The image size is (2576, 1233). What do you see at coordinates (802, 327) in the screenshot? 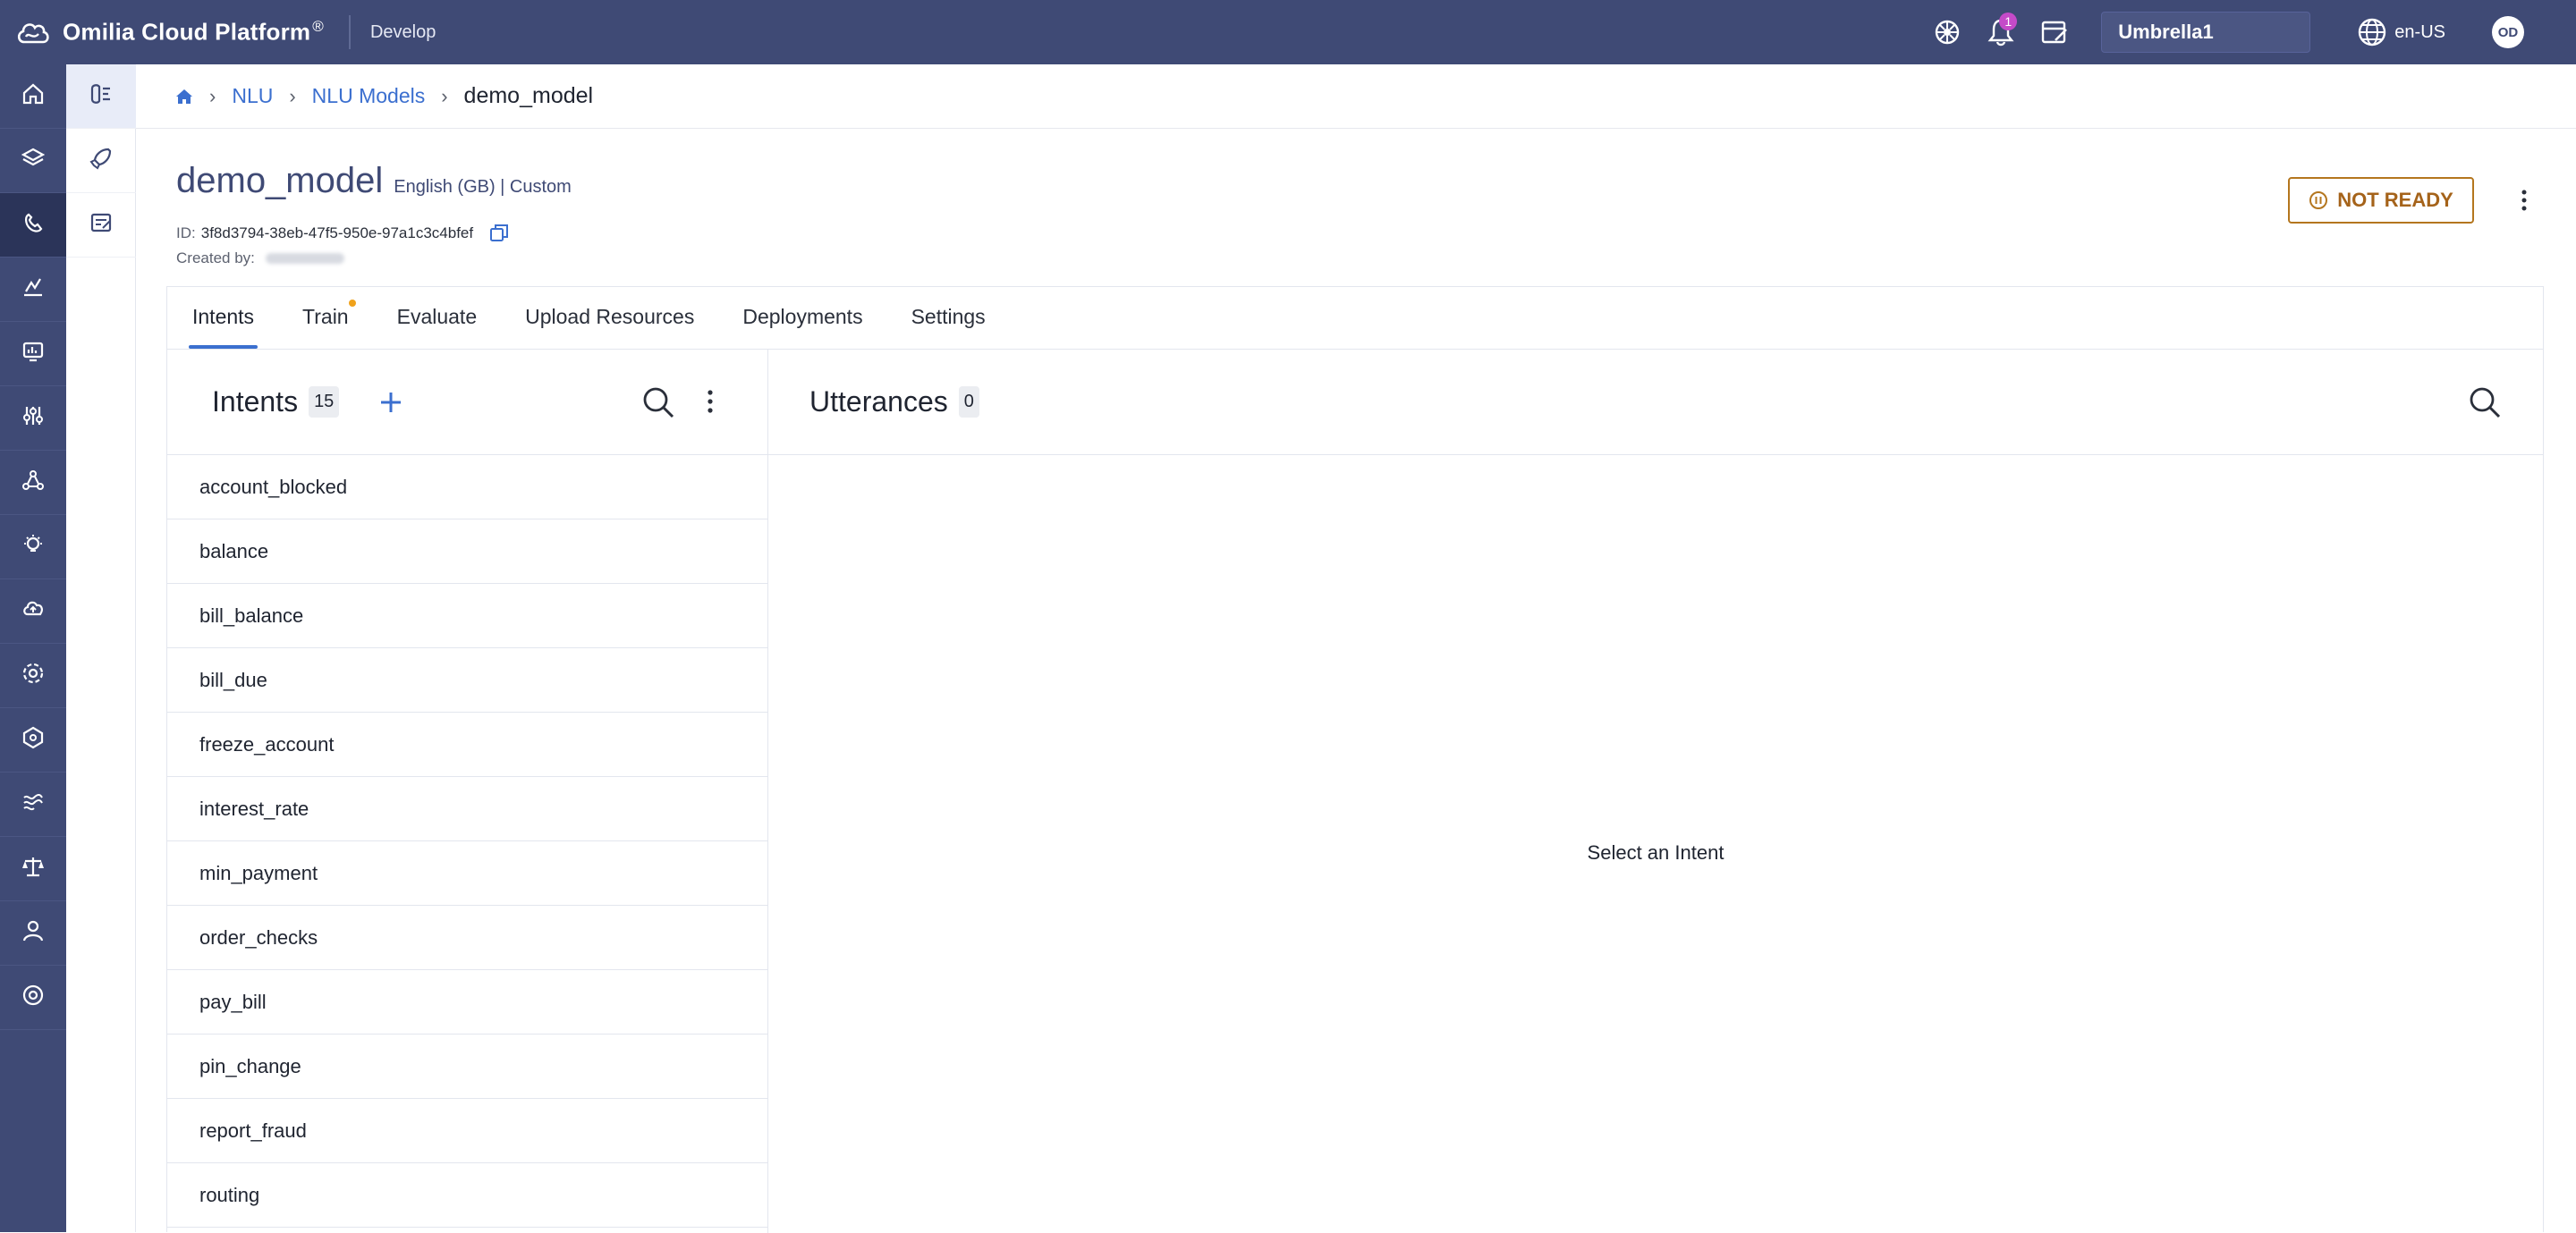
I see `tab-deployments: Deployments` at bounding box center [802, 327].